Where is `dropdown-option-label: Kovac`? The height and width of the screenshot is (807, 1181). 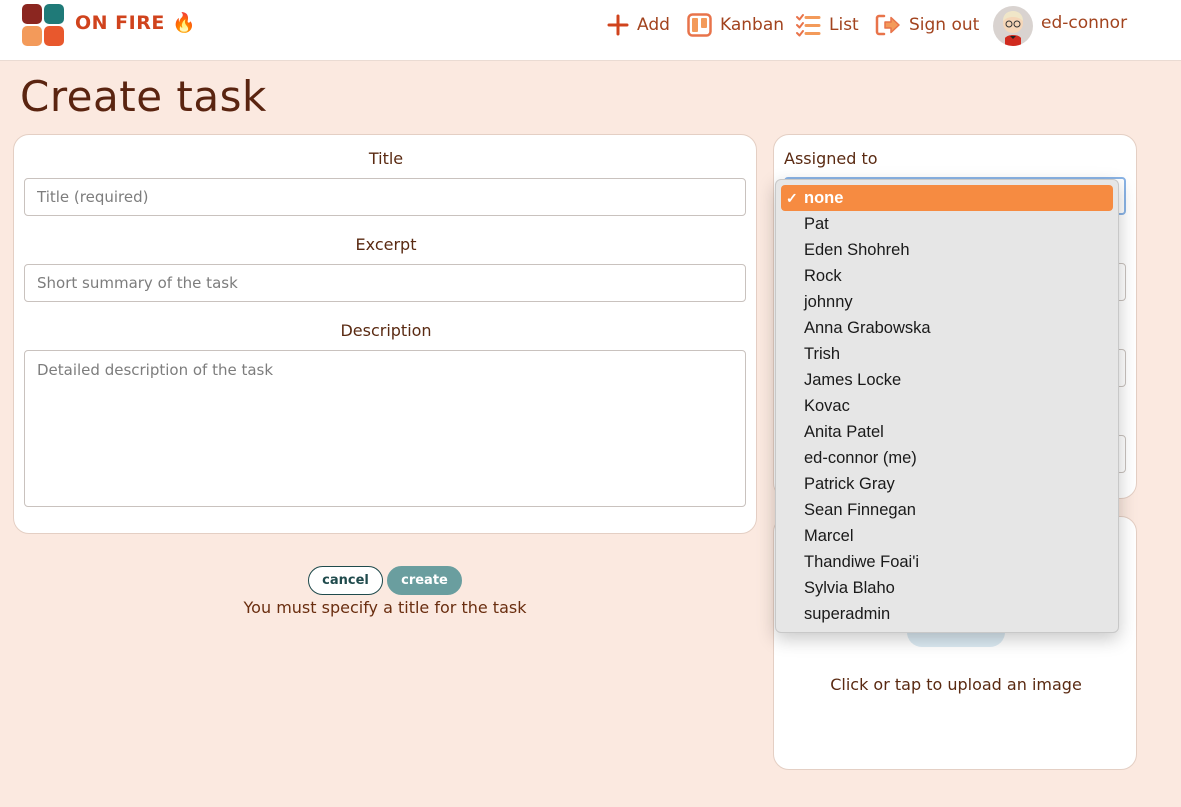
dropdown-option-label: Kovac is located at coordinates (827, 406).